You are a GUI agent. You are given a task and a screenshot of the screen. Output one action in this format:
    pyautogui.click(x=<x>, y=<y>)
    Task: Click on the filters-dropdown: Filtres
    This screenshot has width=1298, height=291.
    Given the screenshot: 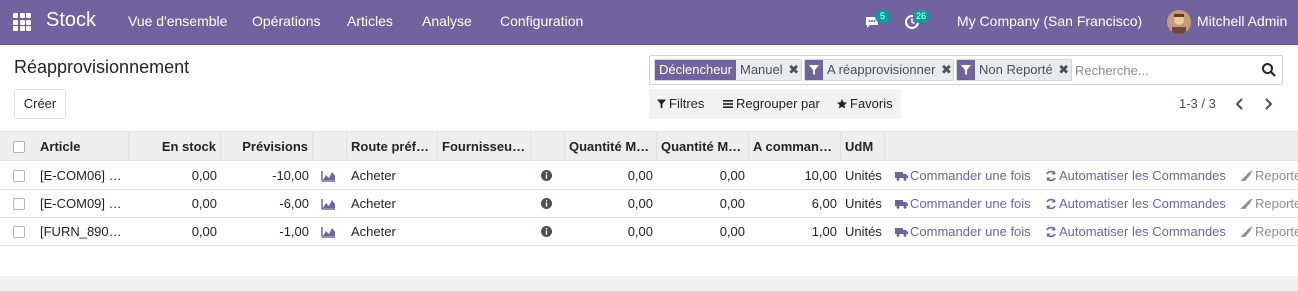 What is the action you would take?
    pyautogui.click(x=680, y=103)
    